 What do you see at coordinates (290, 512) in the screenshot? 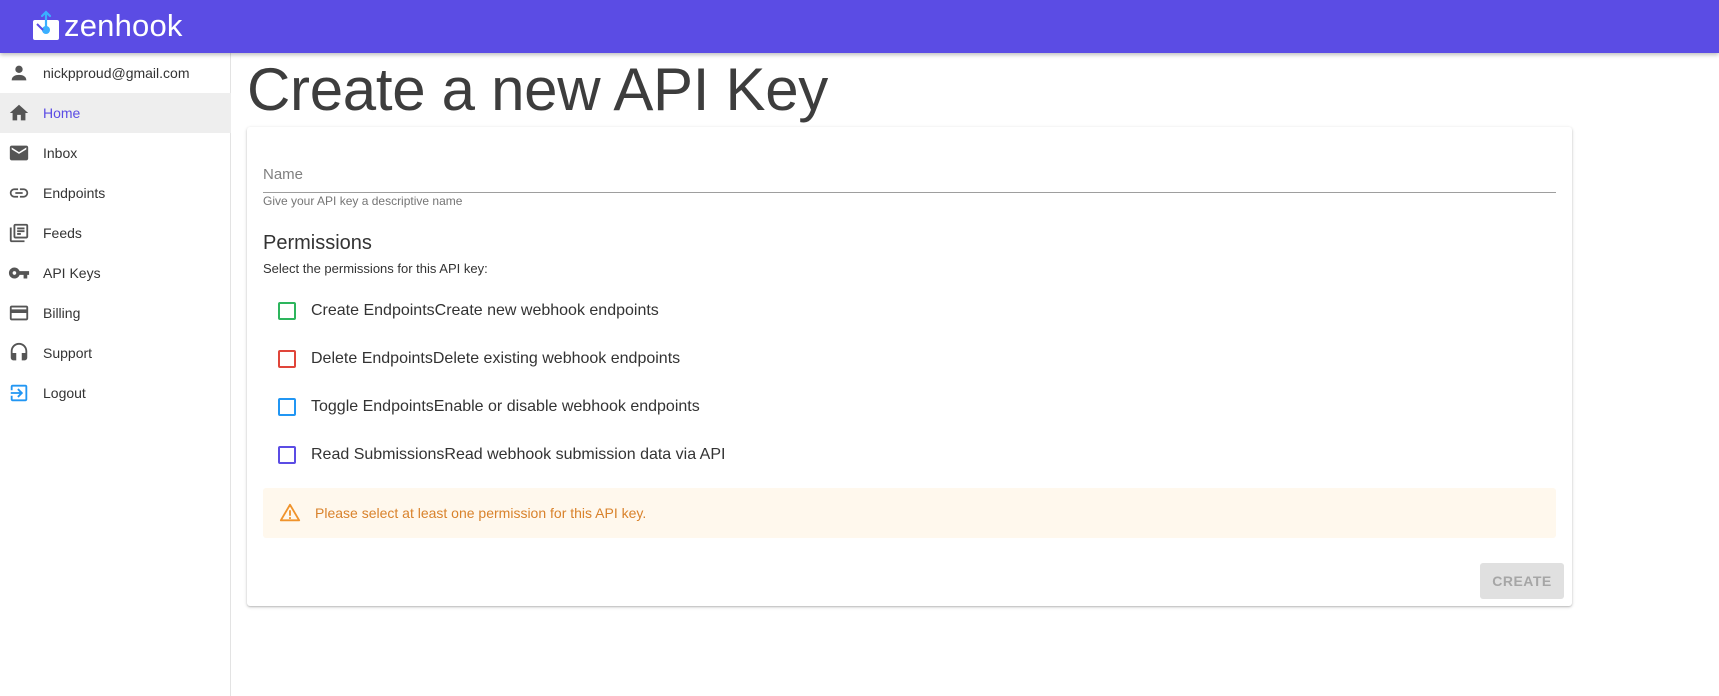
I see `warning-icon` at bounding box center [290, 512].